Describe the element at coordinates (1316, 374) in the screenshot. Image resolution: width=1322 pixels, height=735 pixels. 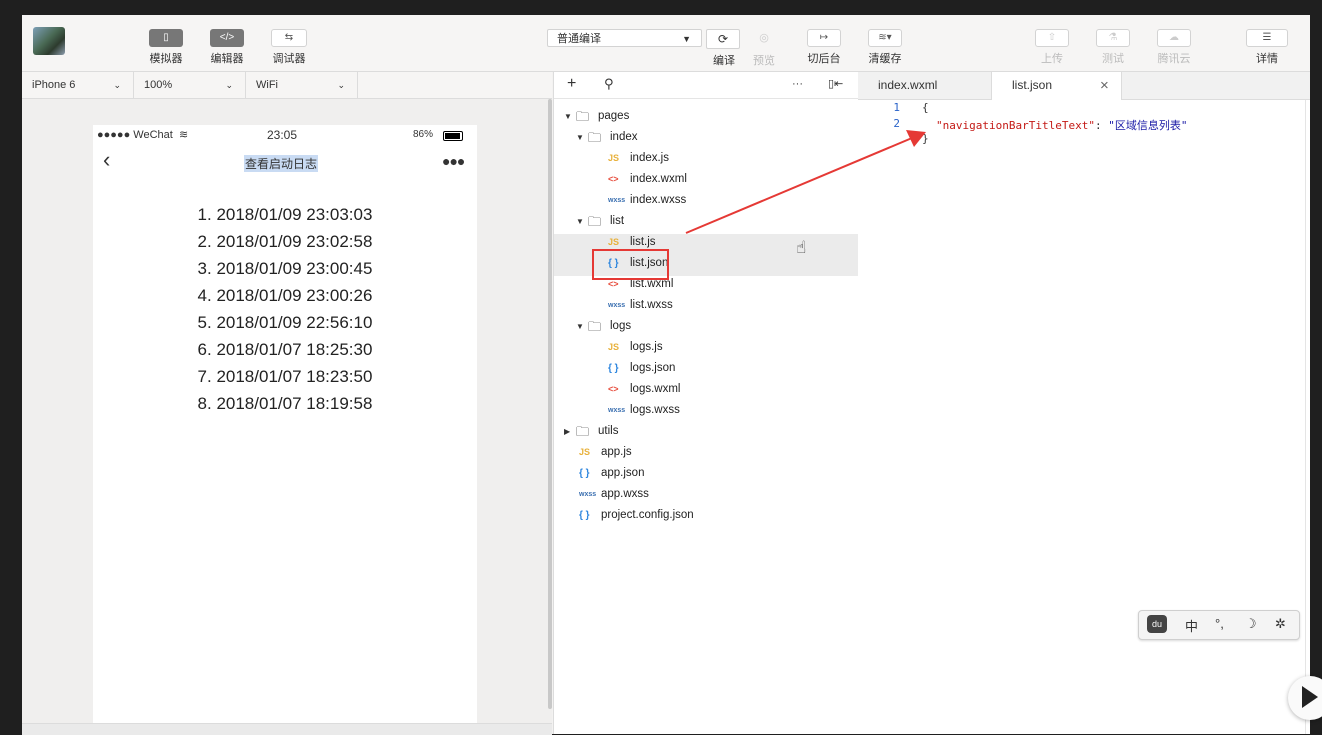
I see `right-edge` at that location.